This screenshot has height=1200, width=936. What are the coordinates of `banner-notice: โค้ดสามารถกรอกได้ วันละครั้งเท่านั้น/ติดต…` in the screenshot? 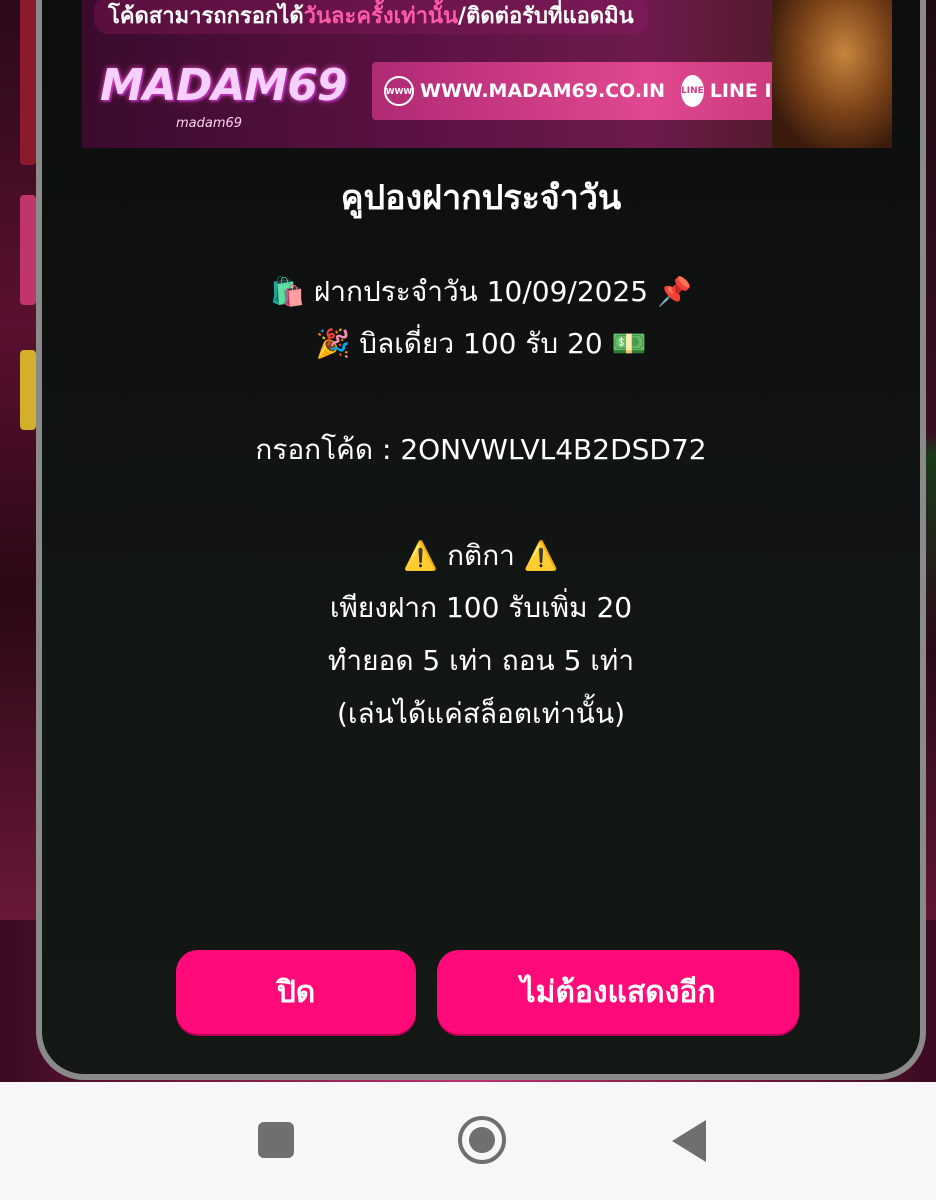 It's located at (371, 17).